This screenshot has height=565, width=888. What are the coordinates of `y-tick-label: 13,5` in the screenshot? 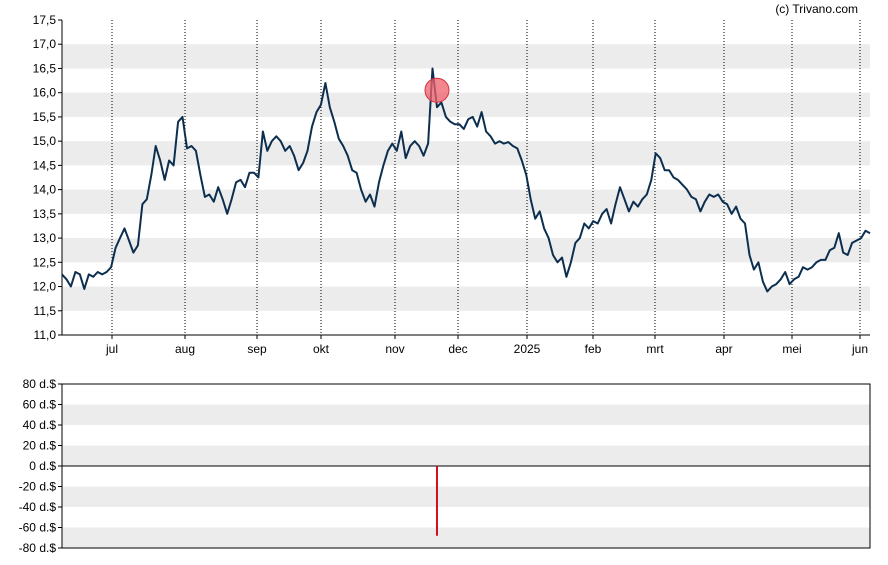 It's located at (45, 214).